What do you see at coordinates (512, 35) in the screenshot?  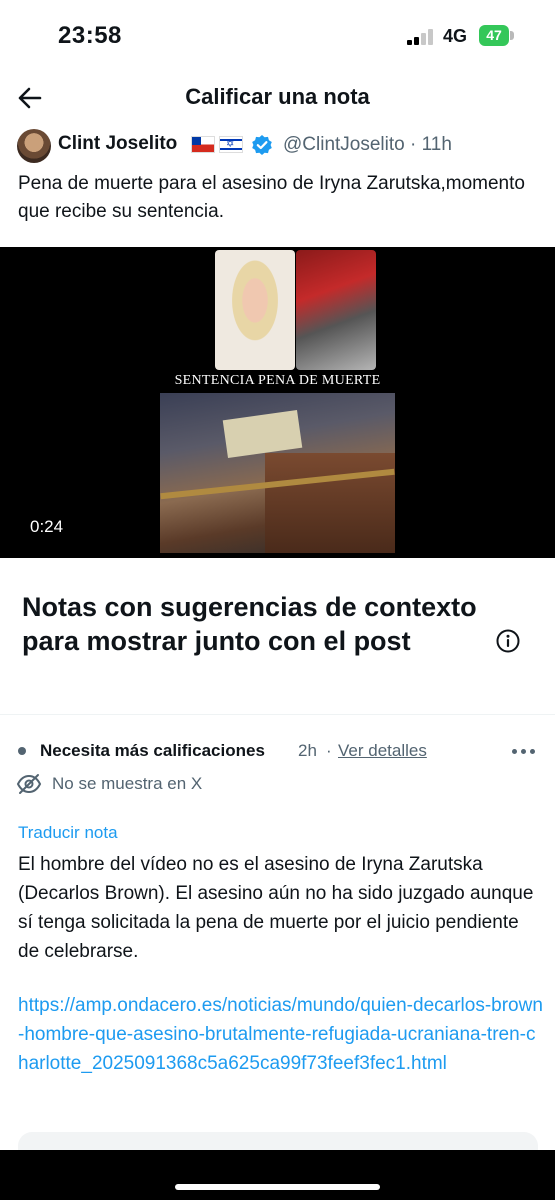 I see `battery-cap` at bounding box center [512, 35].